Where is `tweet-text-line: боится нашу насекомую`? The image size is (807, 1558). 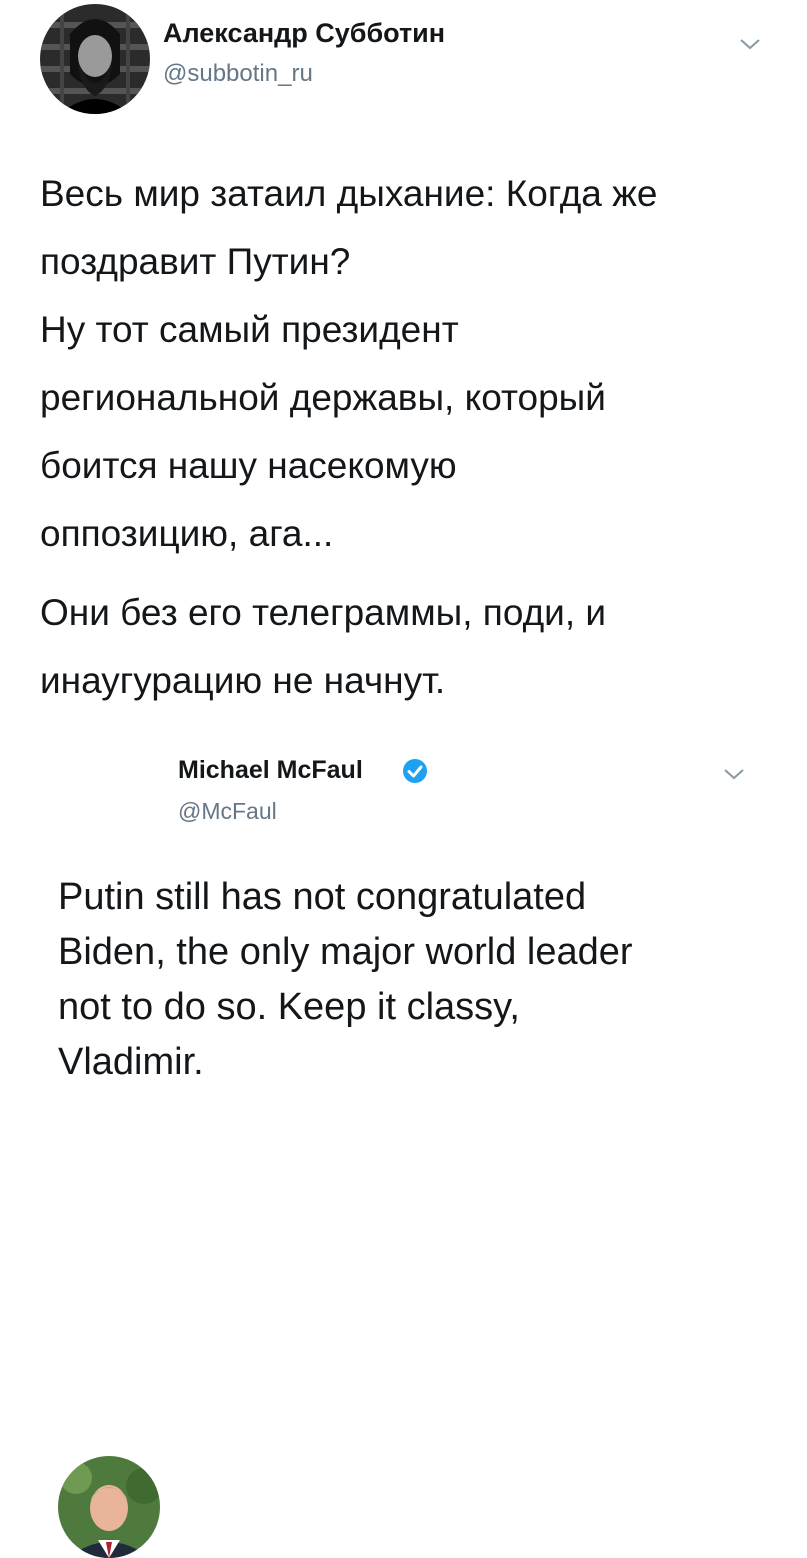 tweet-text-line: боится нашу насекомую is located at coordinates (248, 465).